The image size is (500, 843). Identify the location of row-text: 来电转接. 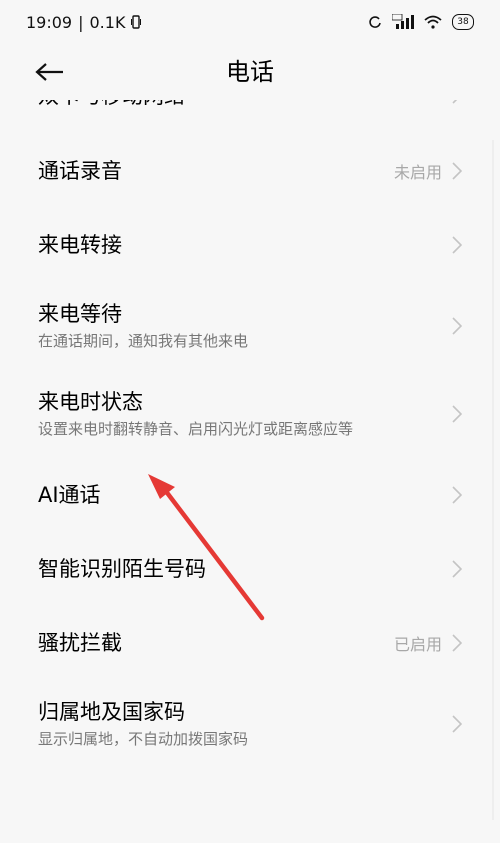
(80, 245).